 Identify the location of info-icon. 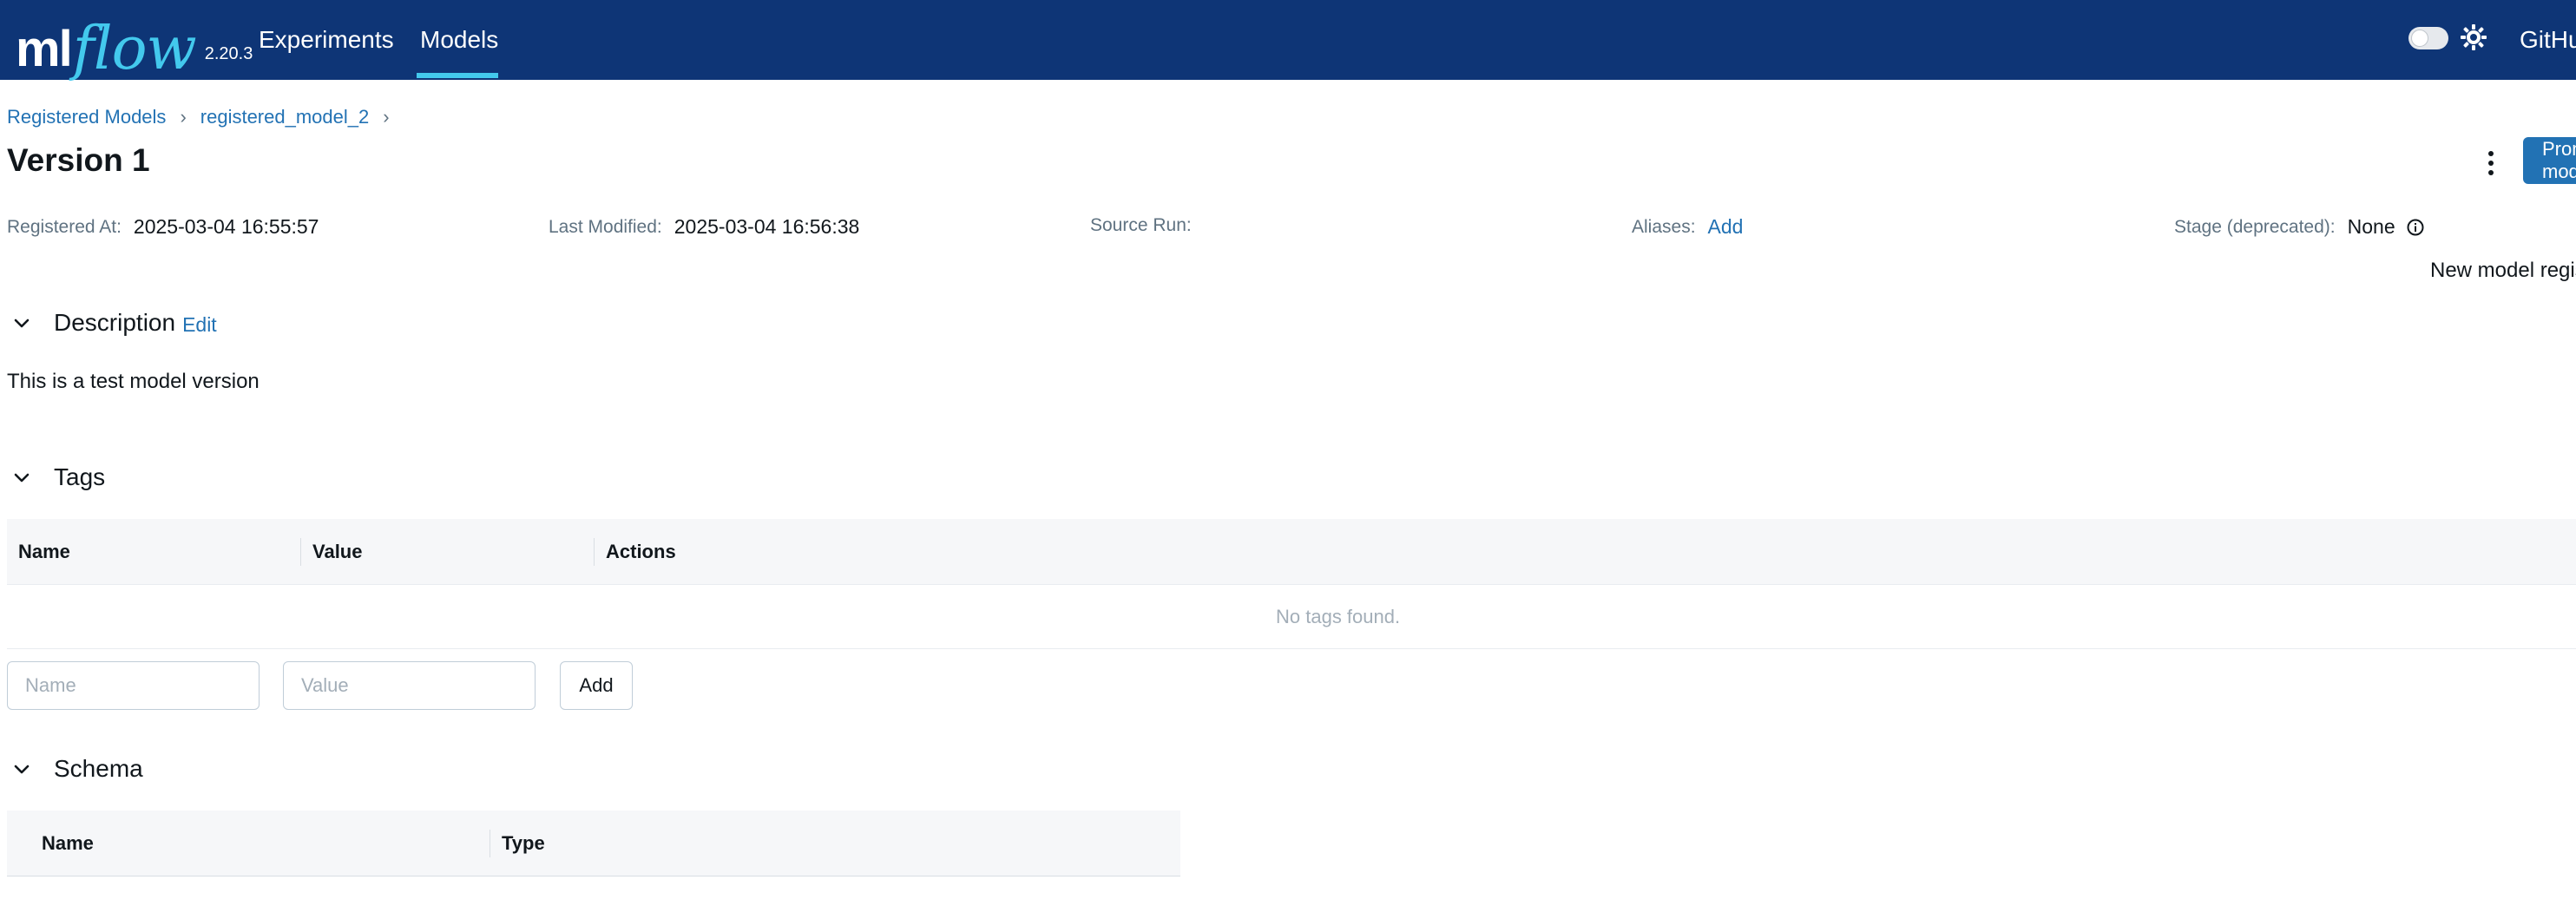
(2416, 227).